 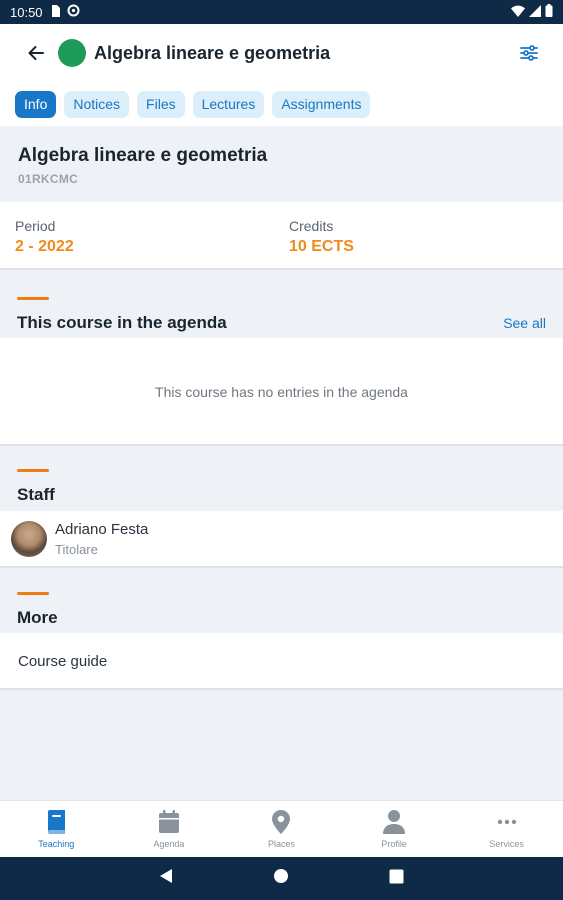 What do you see at coordinates (426, 243) in the screenshot?
I see `credits-block: Credits 10 ECTS` at bounding box center [426, 243].